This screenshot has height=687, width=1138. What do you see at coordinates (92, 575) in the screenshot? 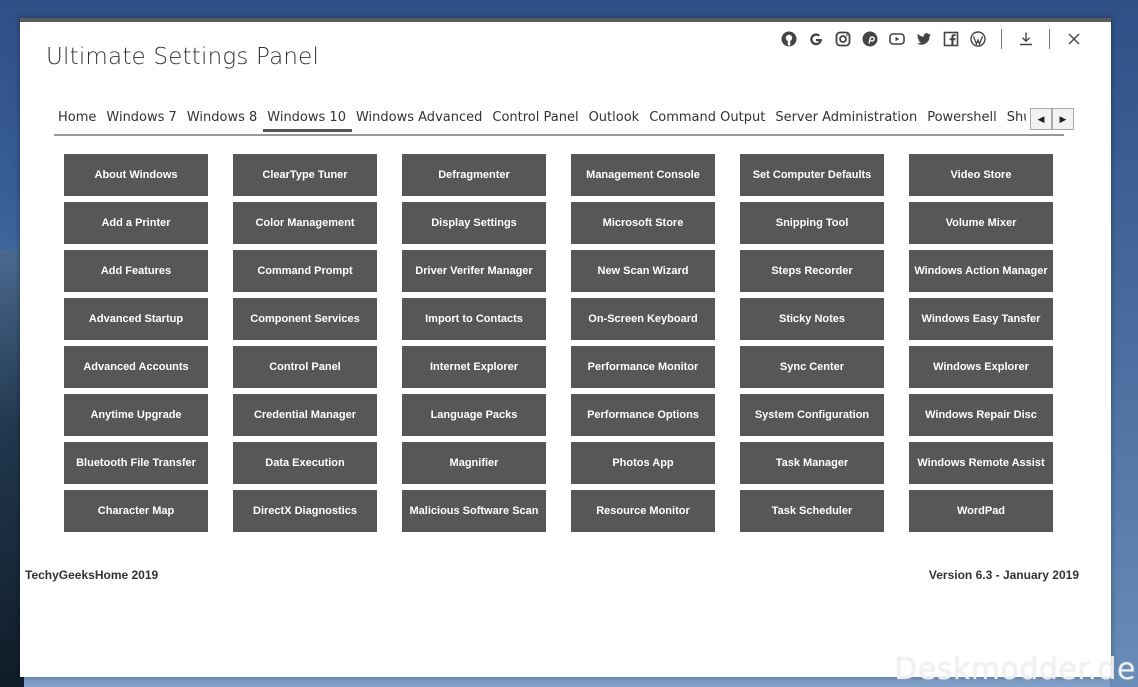
I see `footer-copyright: TechyGeeksHome 2019` at bounding box center [92, 575].